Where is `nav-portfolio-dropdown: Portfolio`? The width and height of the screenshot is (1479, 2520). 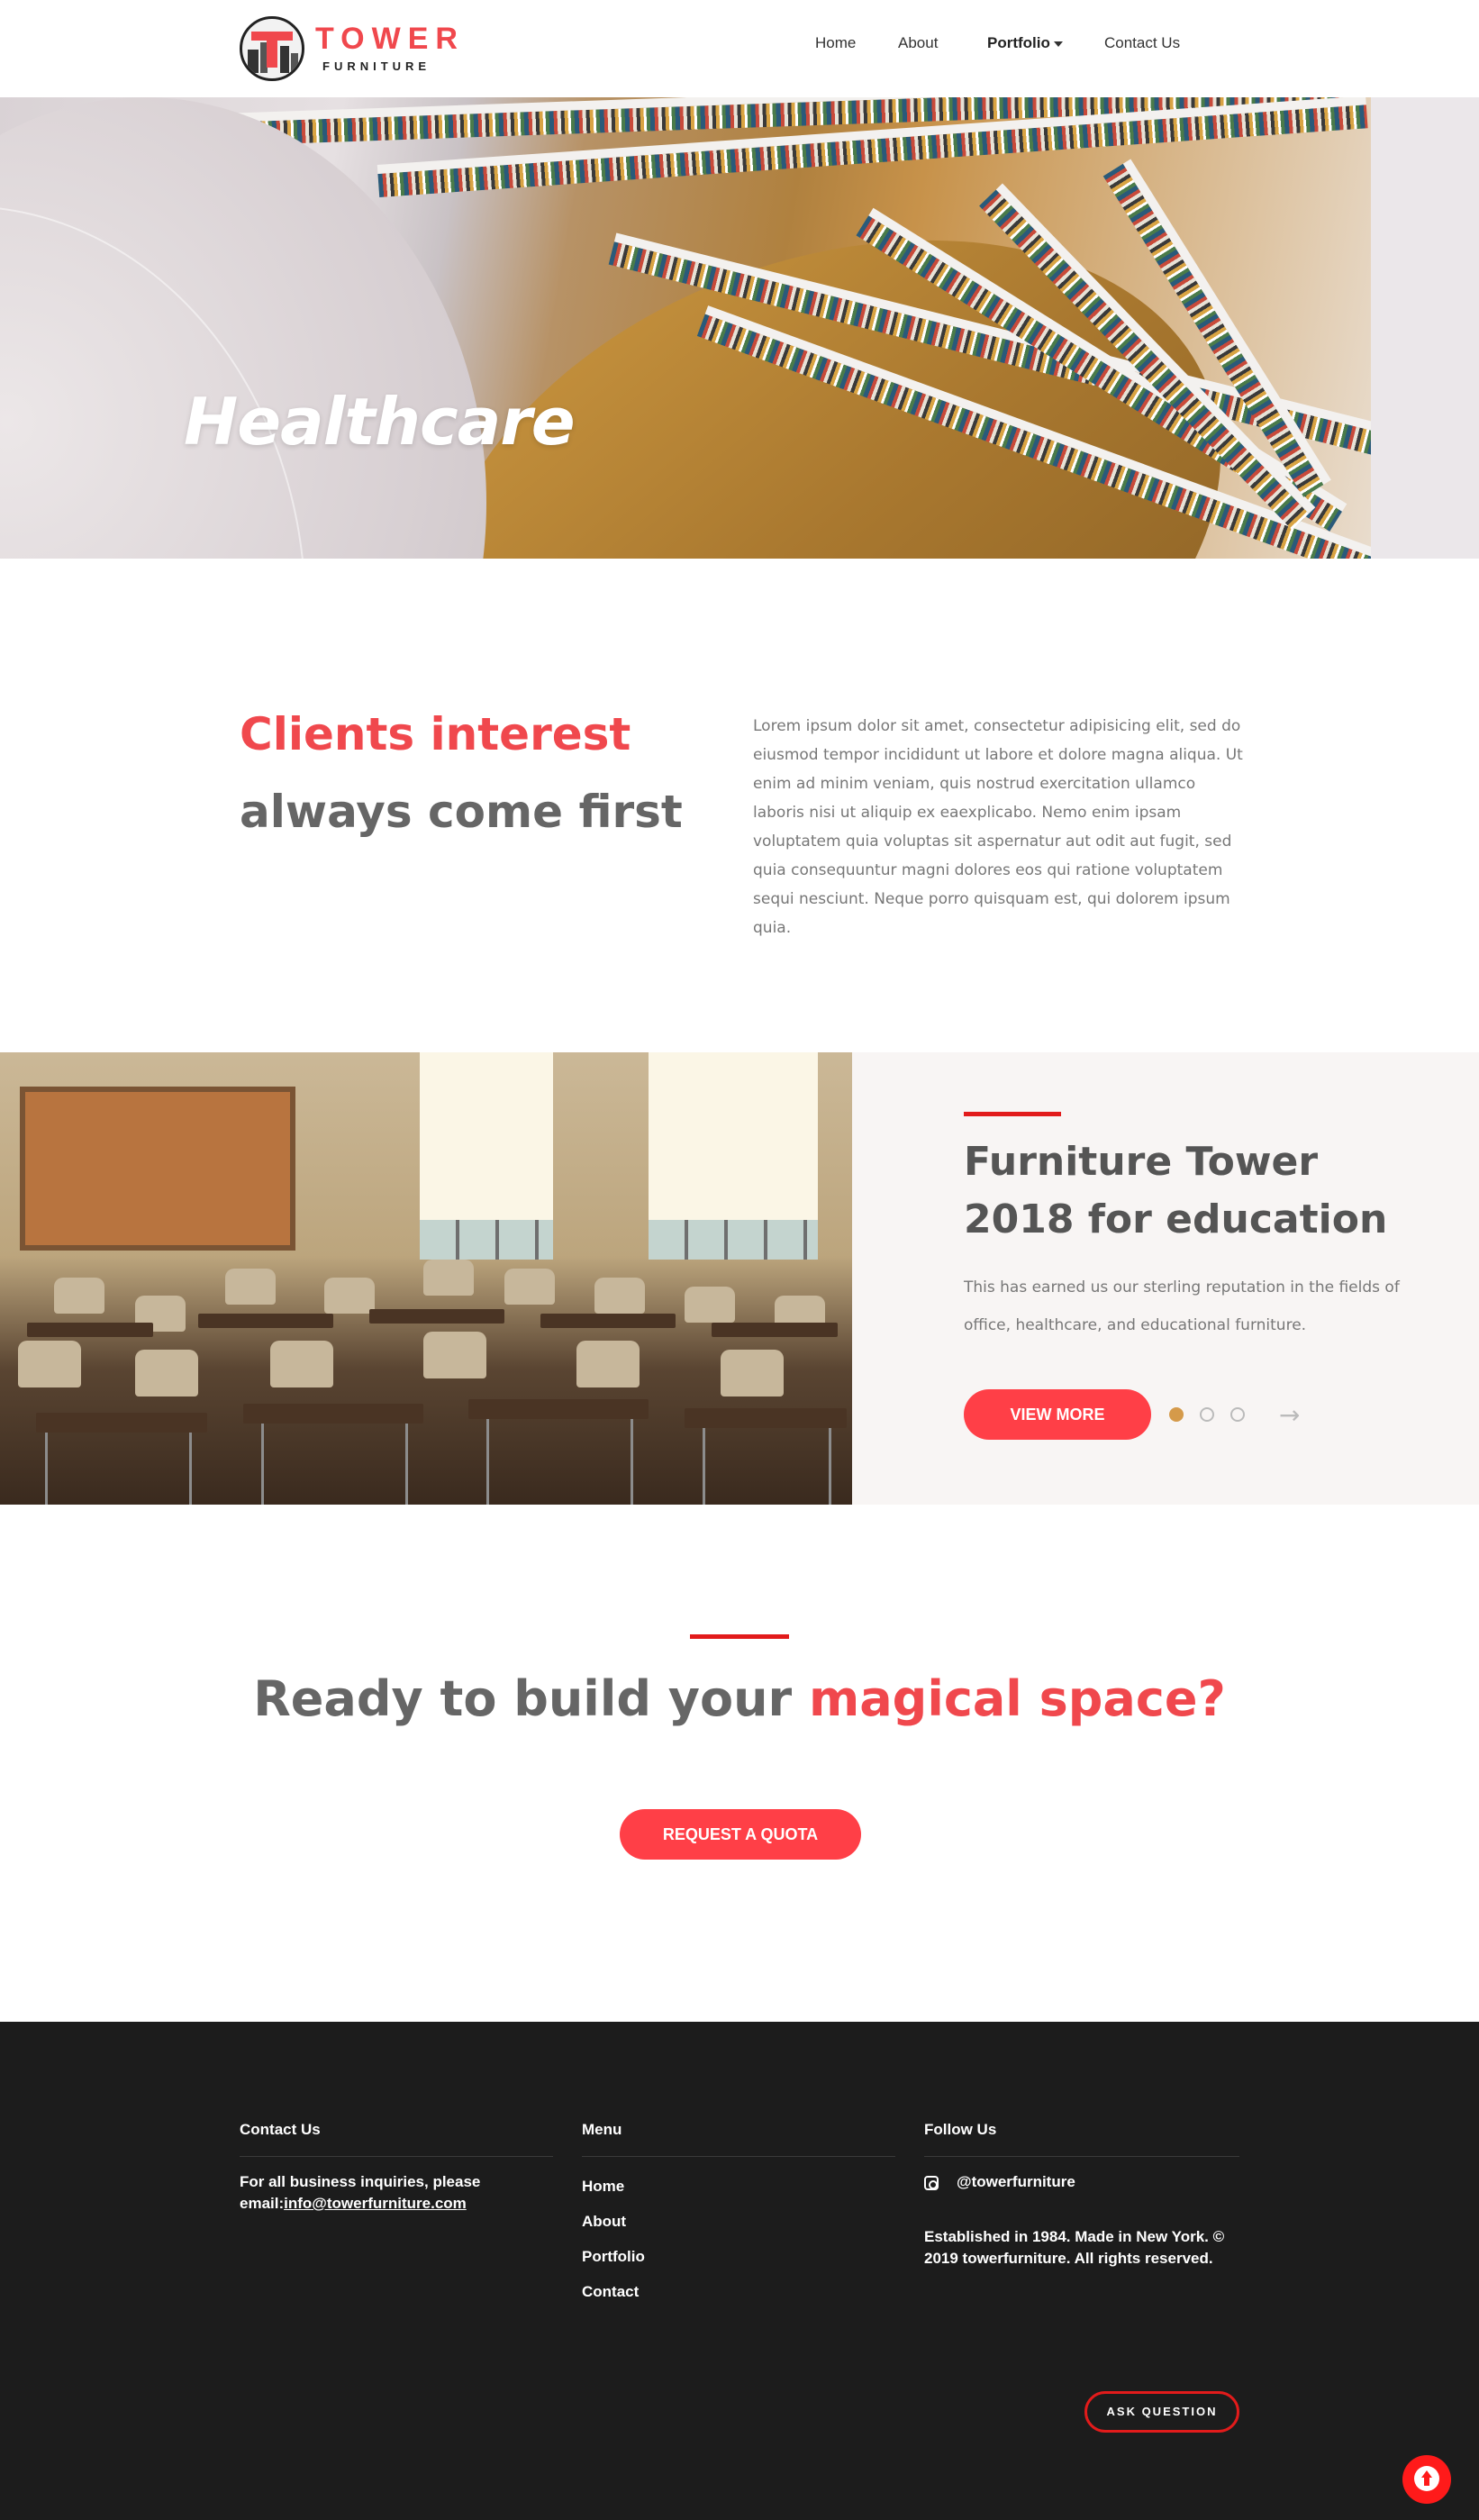 nav-portfolio-dropdown: Portfolio is located at coordinates (1025, 45).